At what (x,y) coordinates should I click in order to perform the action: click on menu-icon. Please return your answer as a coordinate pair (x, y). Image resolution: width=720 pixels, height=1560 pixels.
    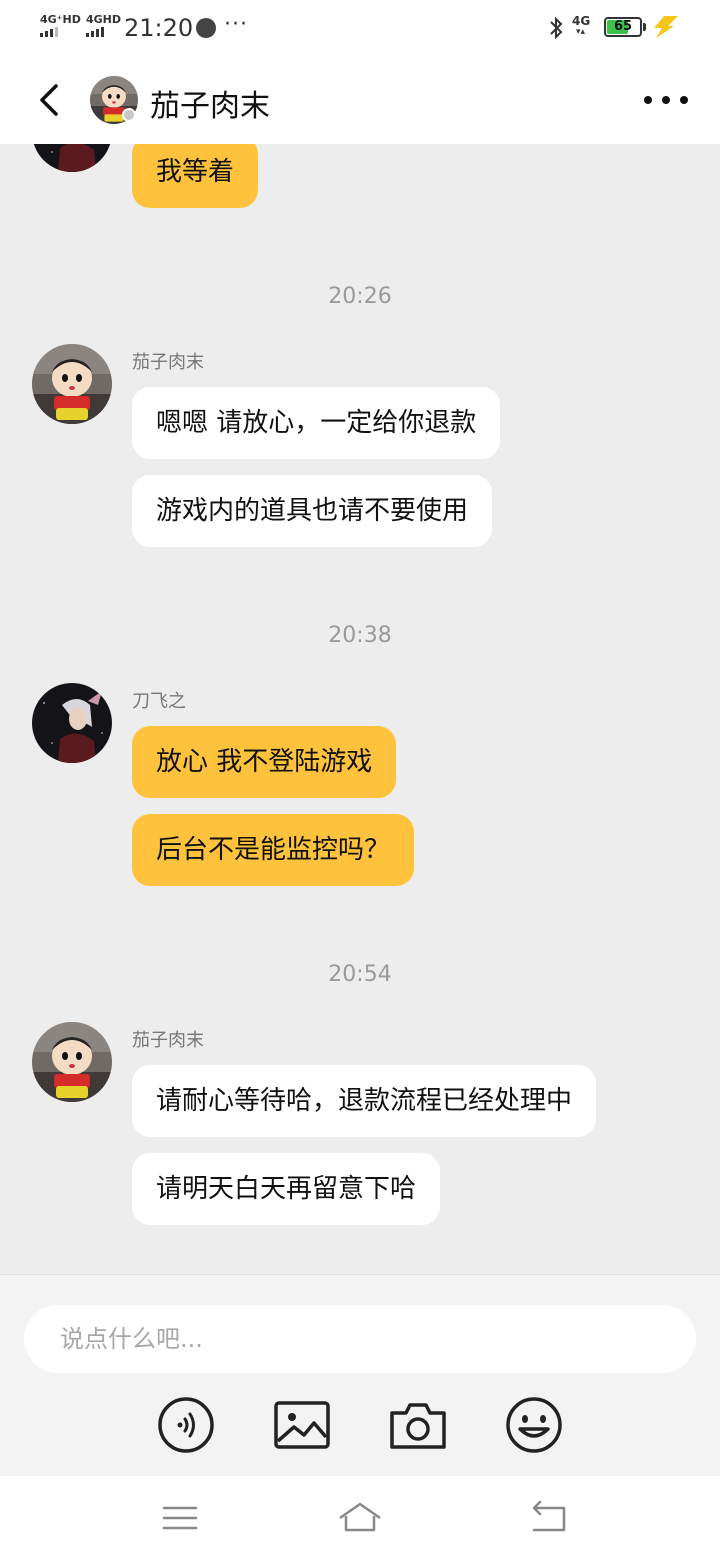
    Looking at the image, I should click on (180, 1518).